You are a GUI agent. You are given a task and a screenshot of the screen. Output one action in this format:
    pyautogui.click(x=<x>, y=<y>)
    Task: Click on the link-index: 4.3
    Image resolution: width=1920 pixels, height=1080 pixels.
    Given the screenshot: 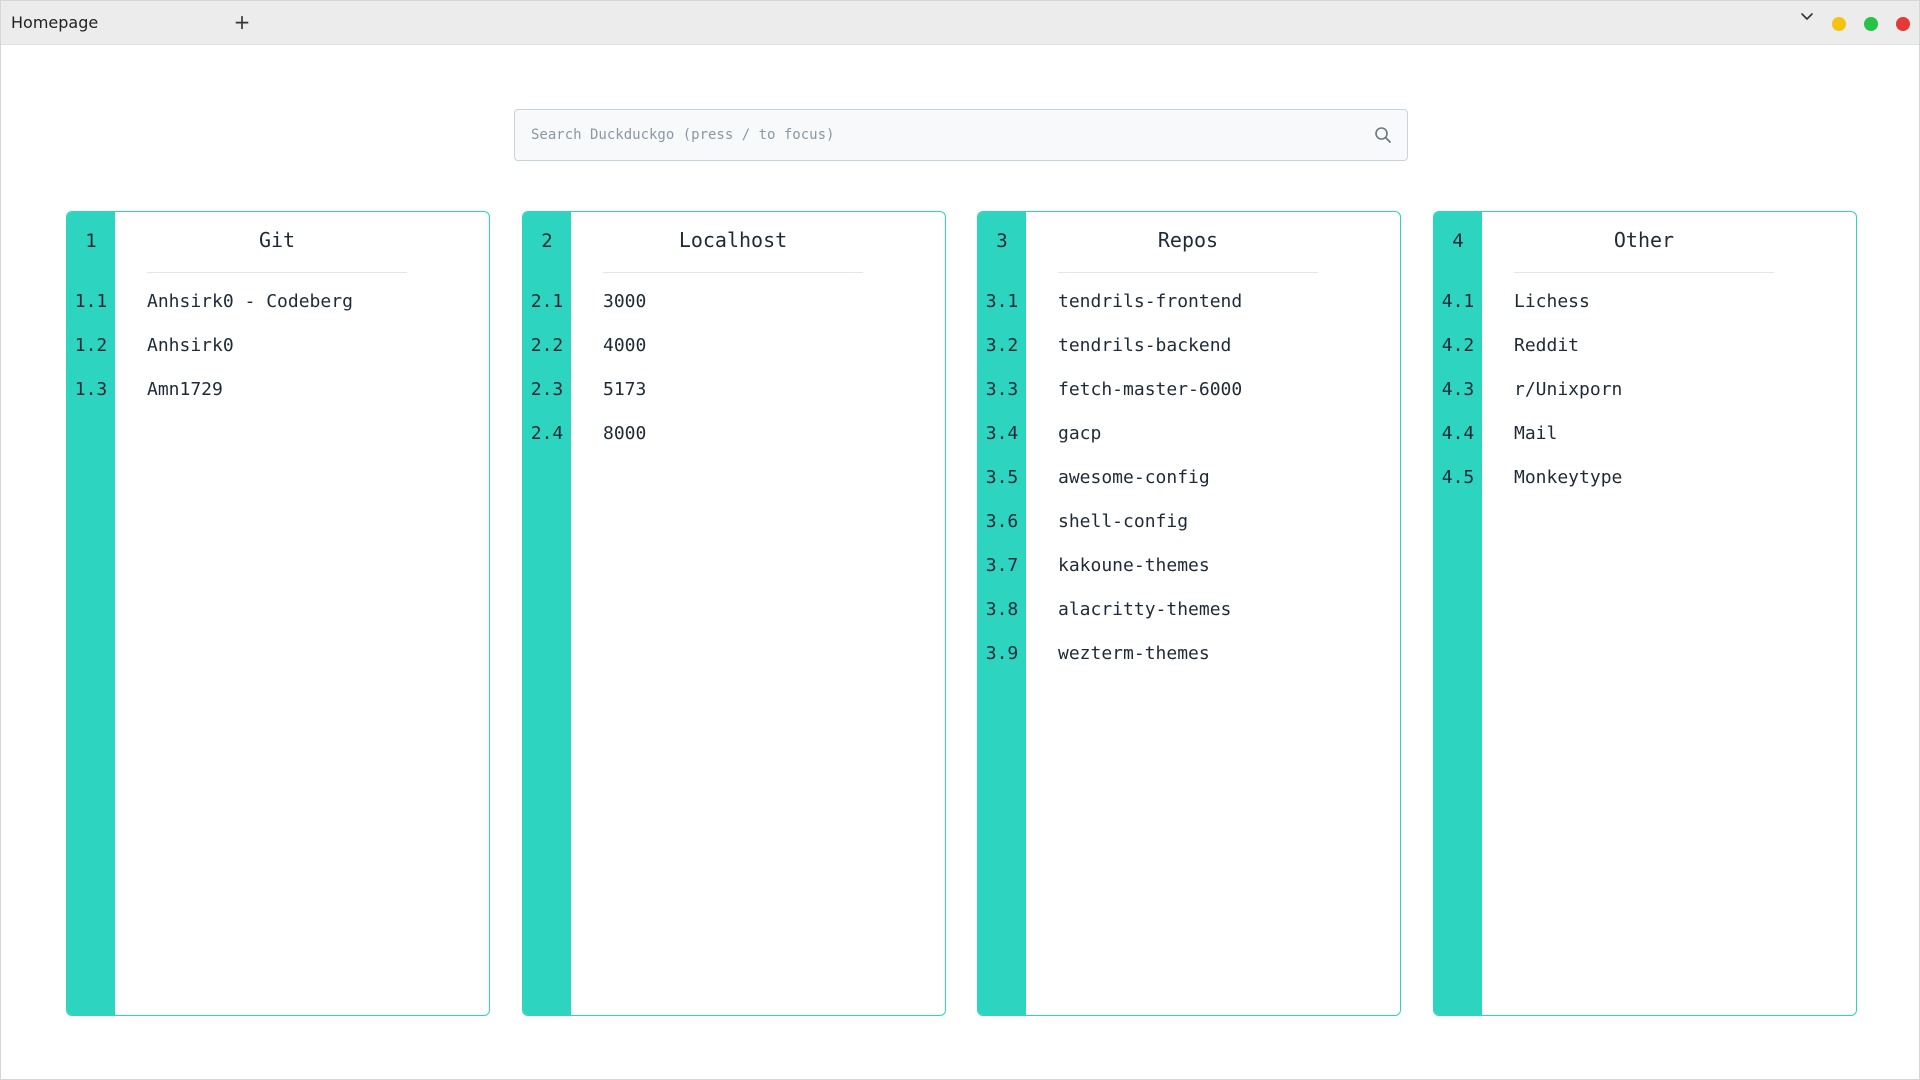 What is the action you would take?
    pyautogui.click(x=1458, y=389)
    